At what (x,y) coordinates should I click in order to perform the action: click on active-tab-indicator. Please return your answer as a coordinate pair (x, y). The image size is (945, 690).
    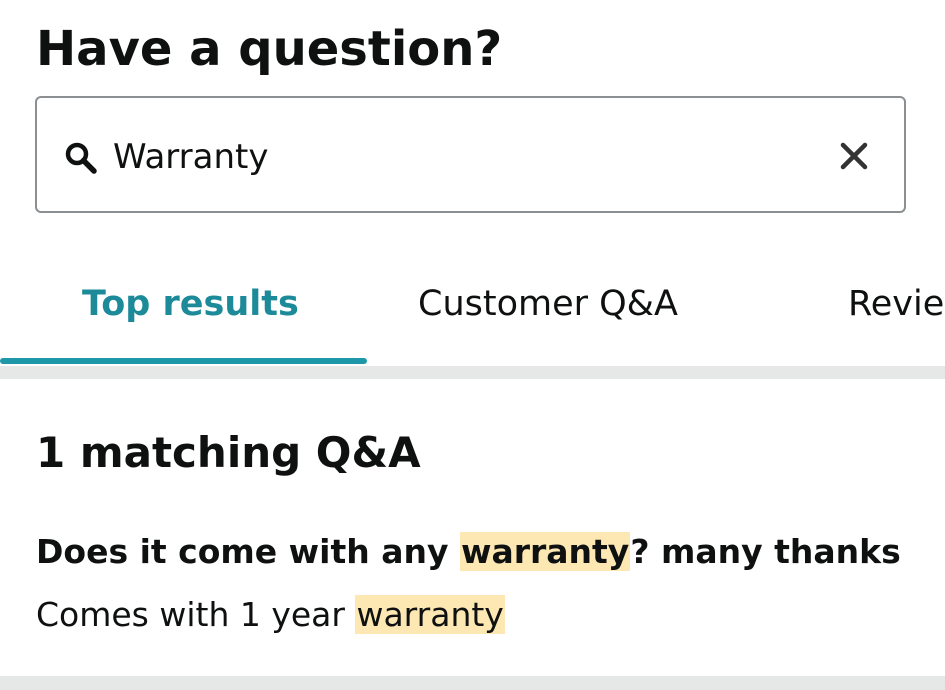
    Looking at the image, I should click on (183, 361).